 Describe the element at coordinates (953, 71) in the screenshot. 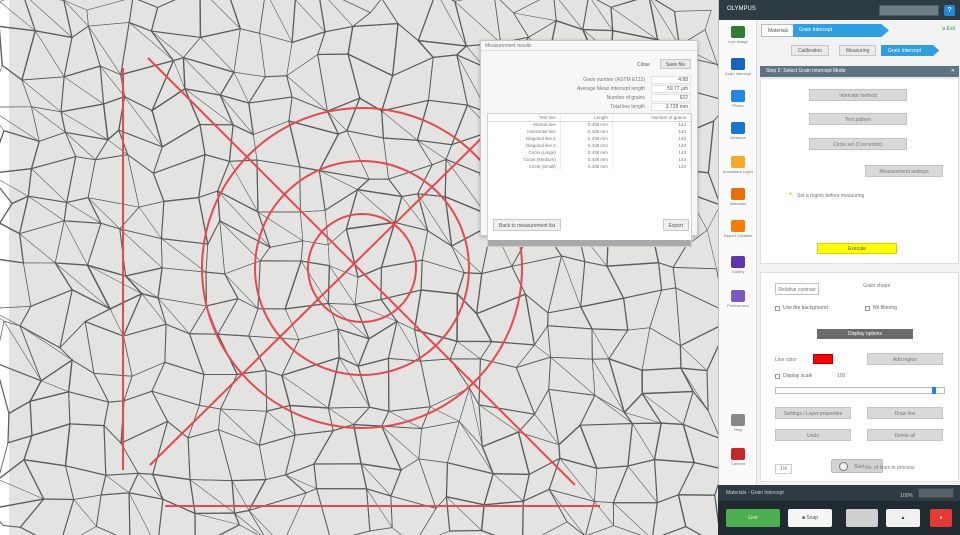

I see `section-close-icon: ✕` at that location.